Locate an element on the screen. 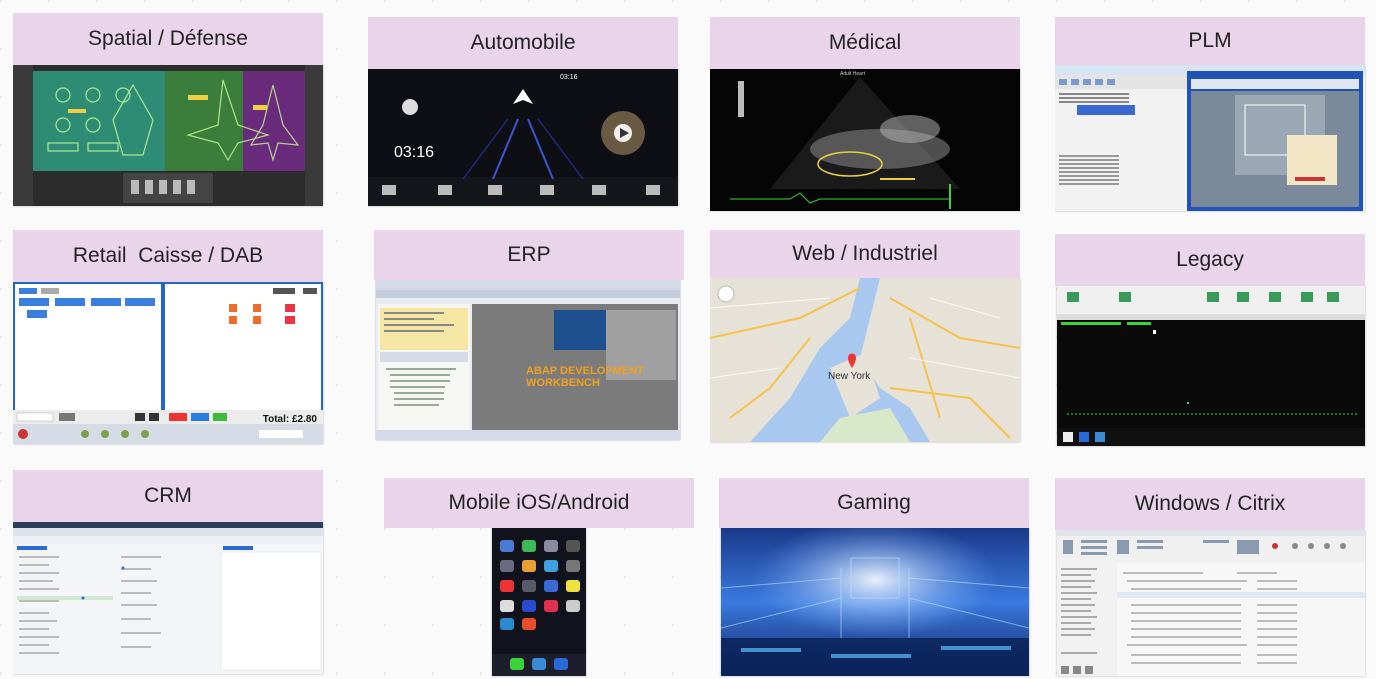 This screenshot has height=679, width=1376. tile-crm: CRM is located at coordinates (169, 573).